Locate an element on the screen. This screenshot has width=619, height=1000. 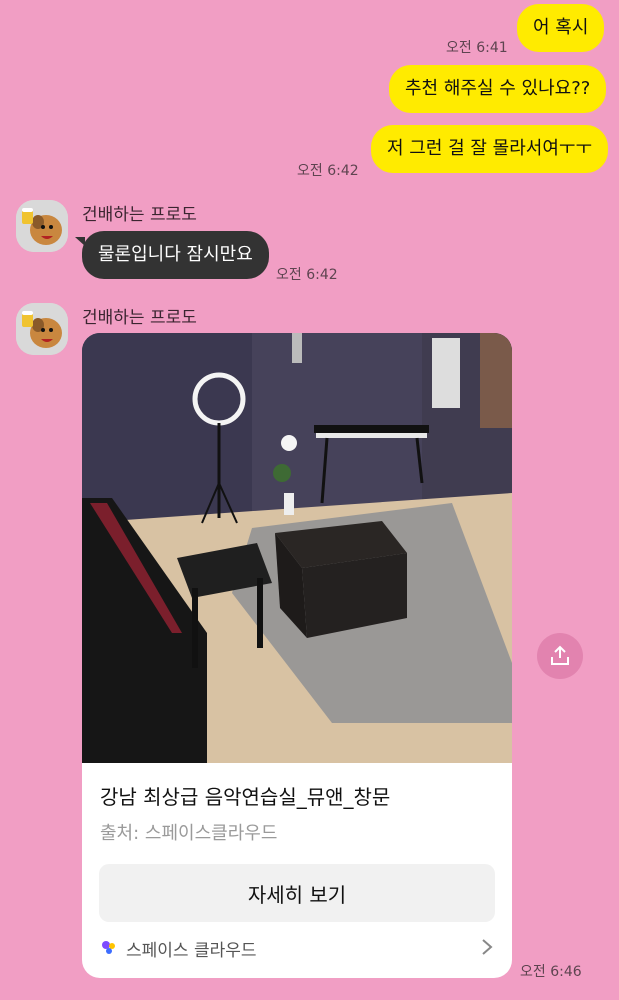
my-message-bubble-1: 어 혹시 is located at coordinates (561, 28).